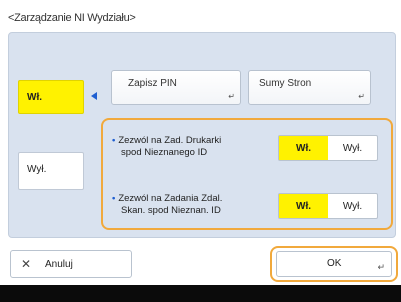  I want to click on return-icon: ↵, so click(381, 267).